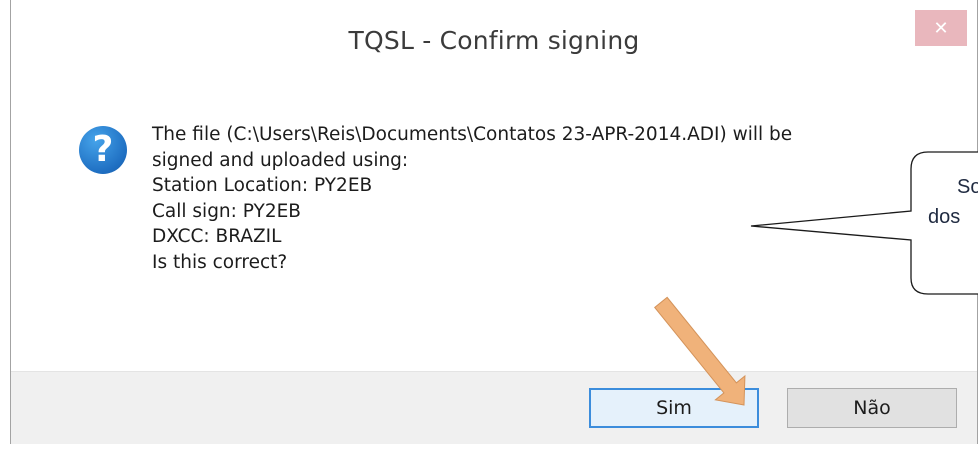  I want to click on yes-button: Sim, so click(674, 408).